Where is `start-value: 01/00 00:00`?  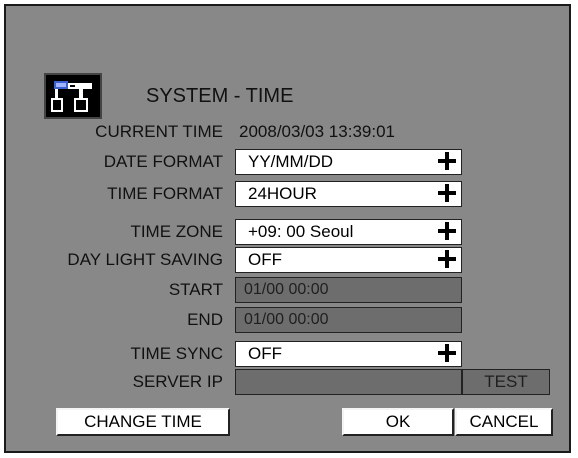
start-value: 01/00 00:00 is located at coordinates (286, 289).